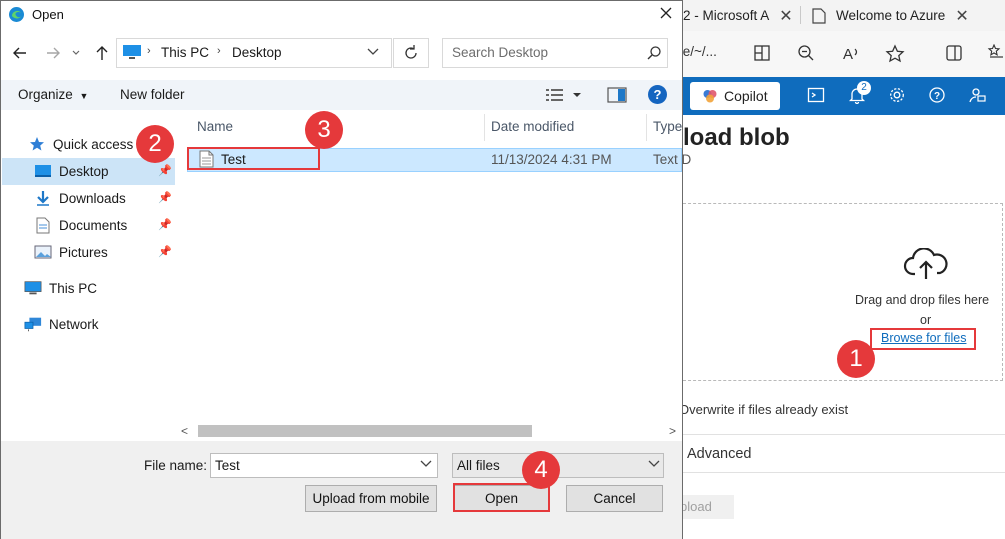 The image size is (1005, 539). I want to click on organize-label: Organize, so click(45, 94).